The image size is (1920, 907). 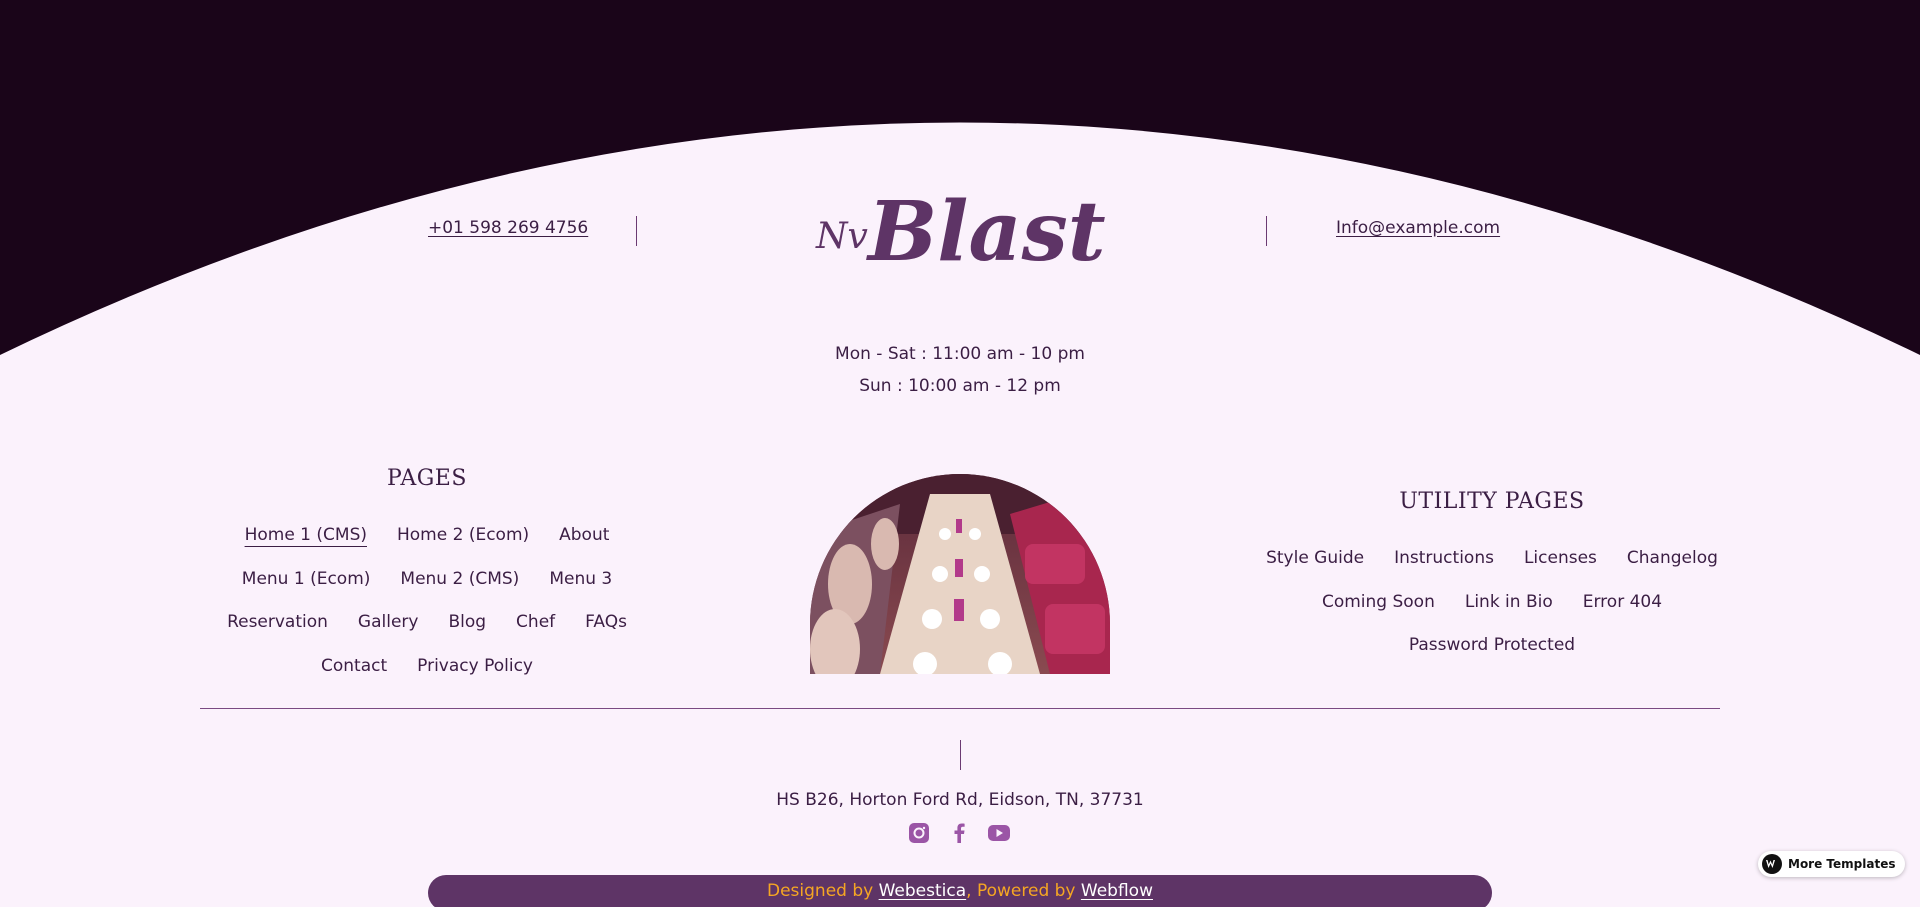 I want to click on footer-nav-link: Contact, so click(x=354, y=666).